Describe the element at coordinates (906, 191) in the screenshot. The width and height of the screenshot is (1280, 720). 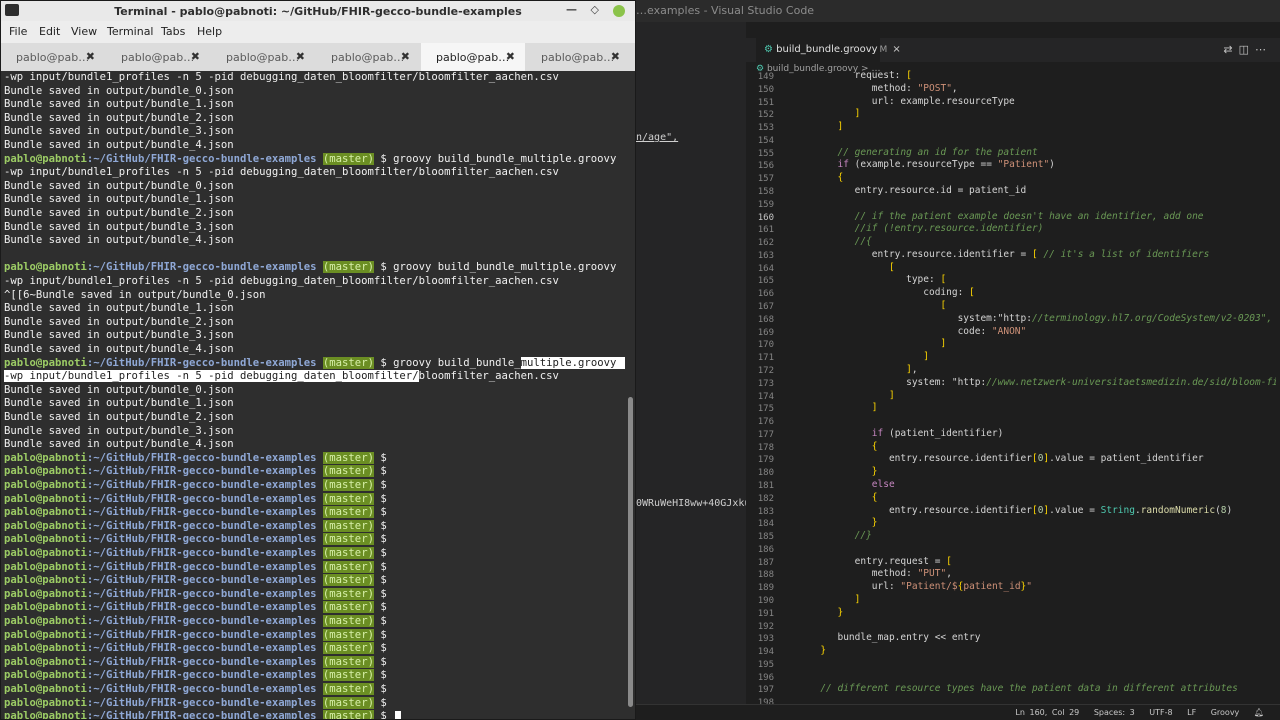
I see `code-line: entry.resource.id = patient_id` at that location.